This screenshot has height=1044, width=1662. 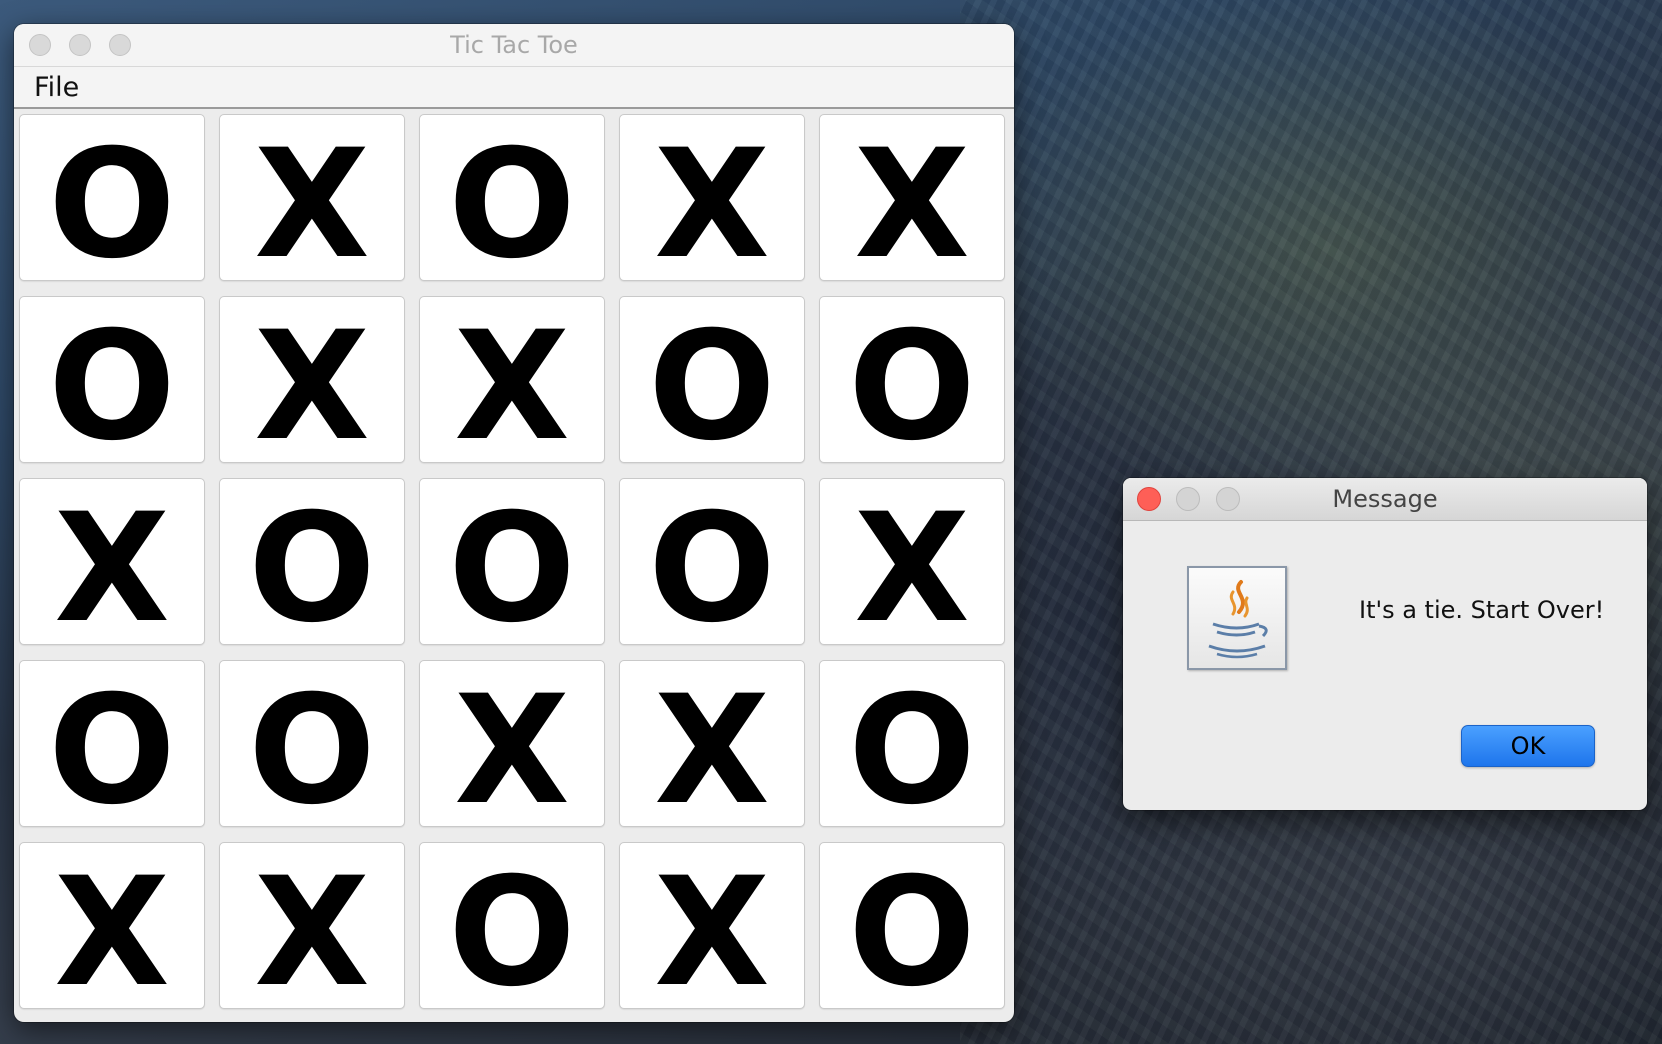 I want to click on board-cell-r2-c5: O, so click(x=912, y=379).